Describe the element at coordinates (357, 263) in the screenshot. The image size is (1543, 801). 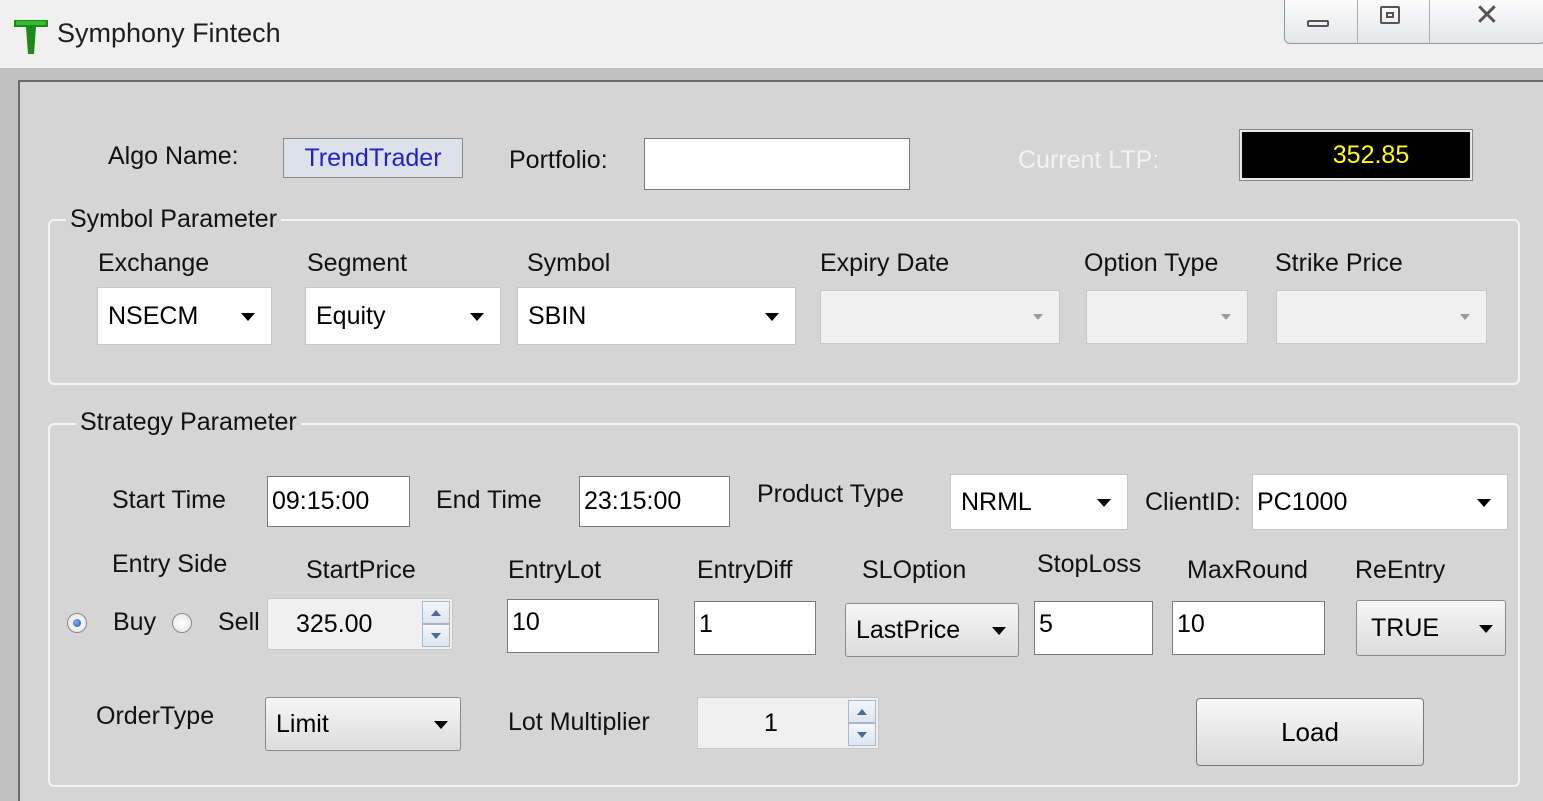
I see `segment-label: Segment` at that location.